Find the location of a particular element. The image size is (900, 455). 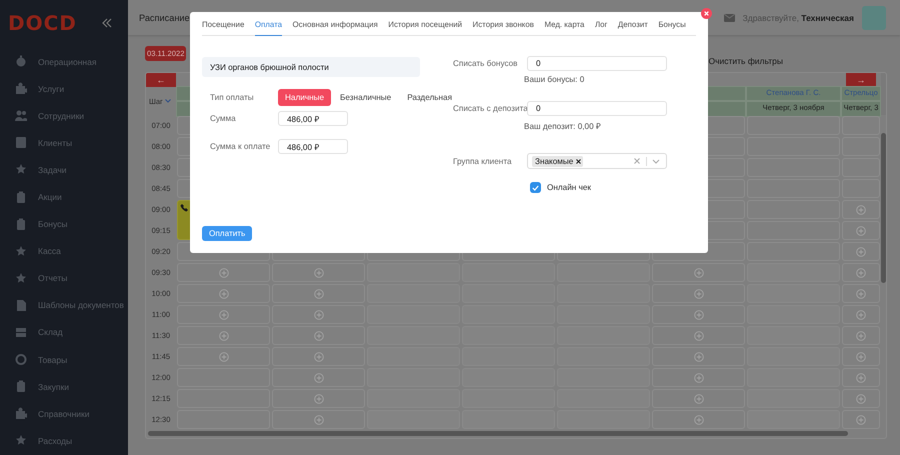

horizontal-scrollbar is located at coordinates (498, 433).